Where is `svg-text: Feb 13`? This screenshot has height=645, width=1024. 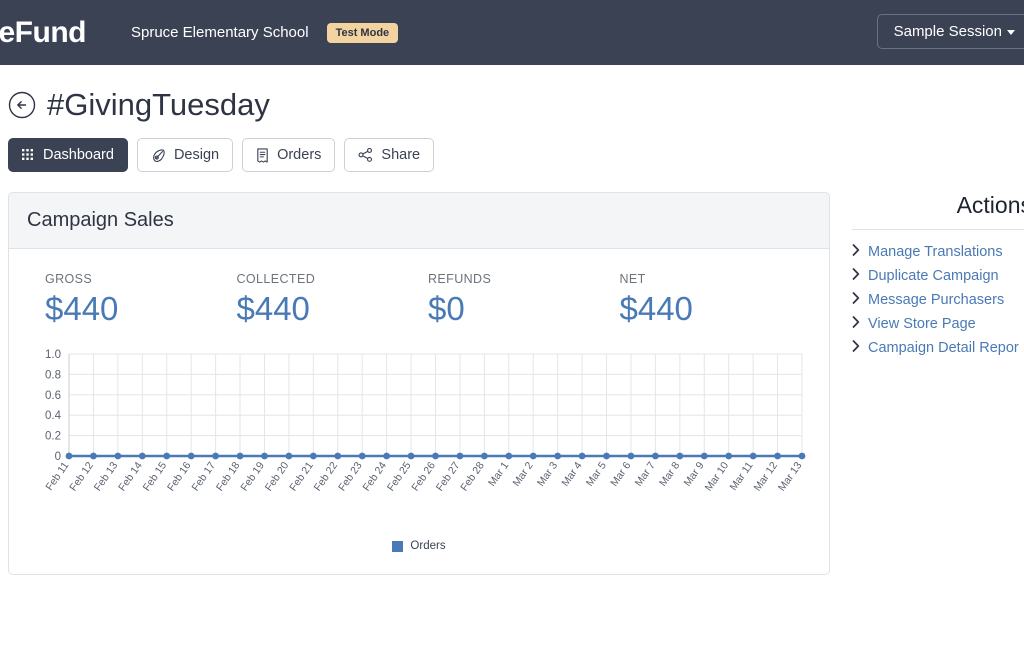 svg-text: Feb 13 is located at coordinates (106, 477).